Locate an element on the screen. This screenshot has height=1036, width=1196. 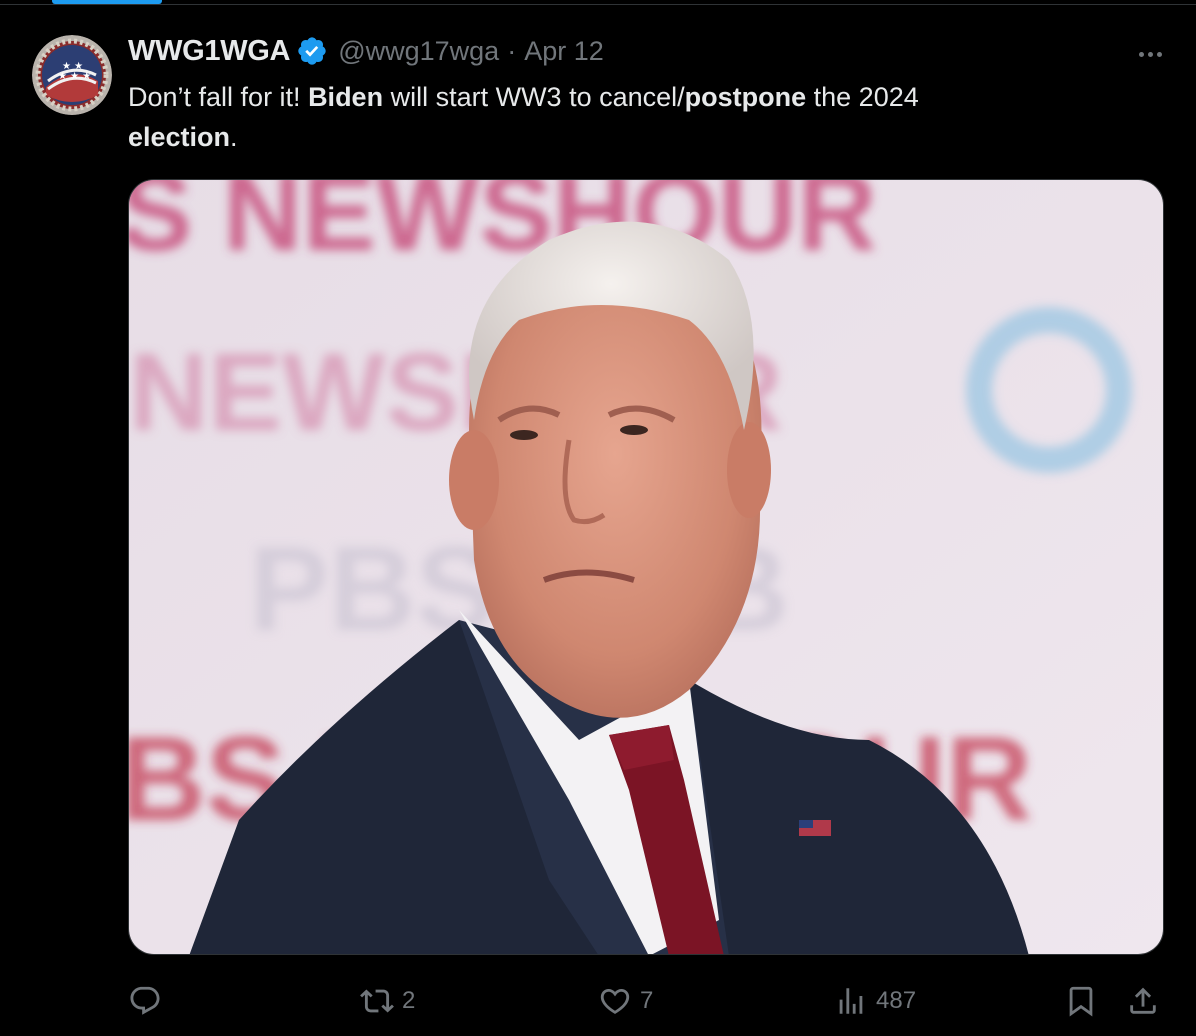
repost-count: 2 is located at coordinates (409, 1000).